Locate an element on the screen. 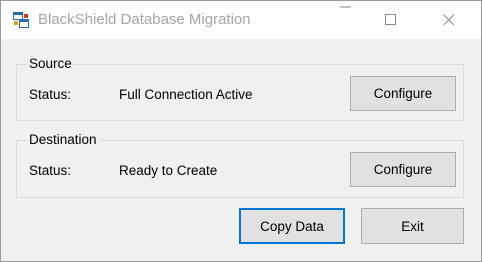 This screenshot has height=262, width=482. maximize-button is located at coordinates (391, 20).